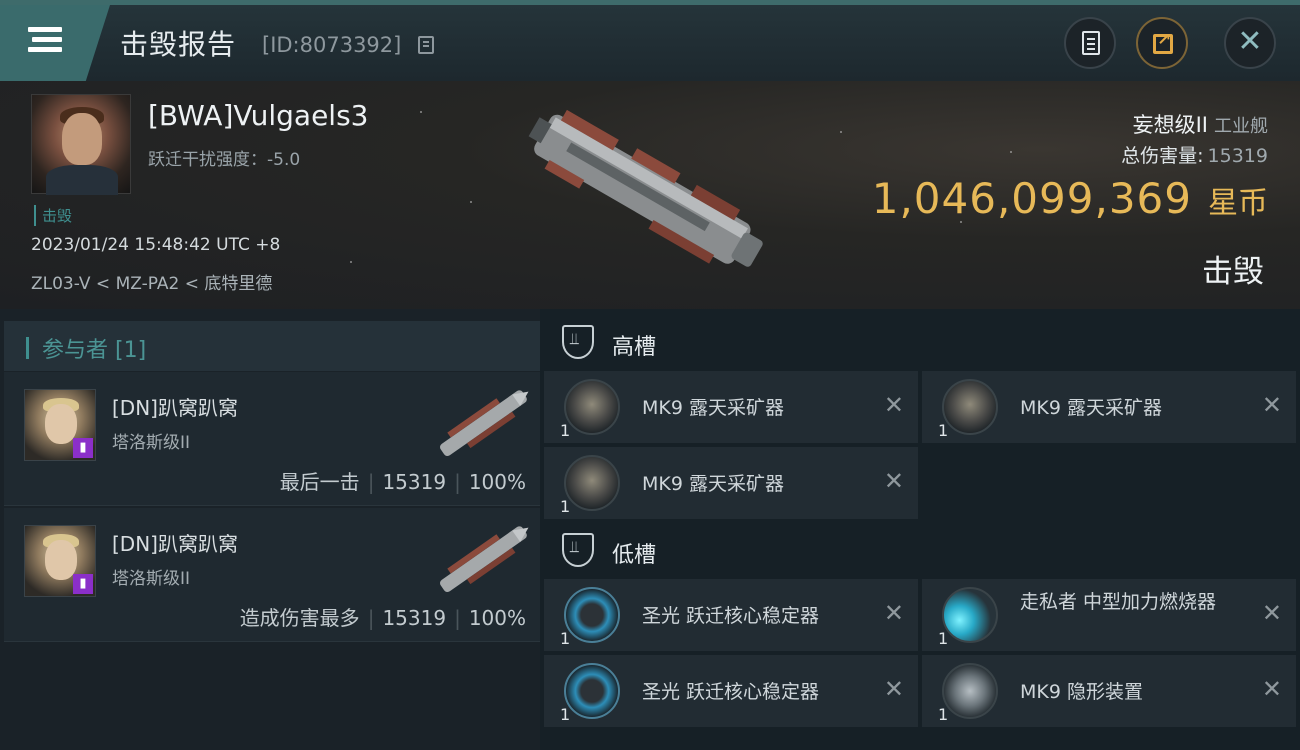 The height and width of the screenshot is (750, 1300). Describe the element at coordinates (578, 550) in the screenshot. I see `low-slot-icon` at that location.